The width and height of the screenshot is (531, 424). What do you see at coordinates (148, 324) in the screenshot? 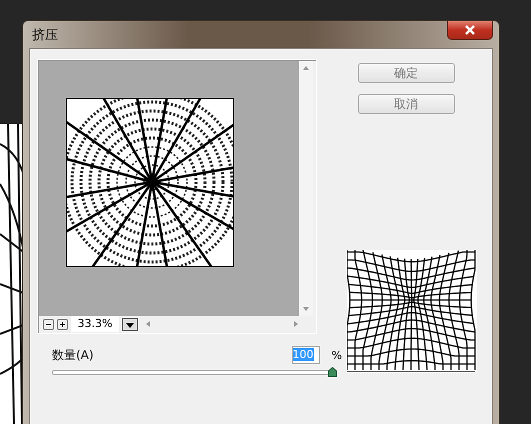
I see `left-arrow-icon` at bounding box center [148, 324].